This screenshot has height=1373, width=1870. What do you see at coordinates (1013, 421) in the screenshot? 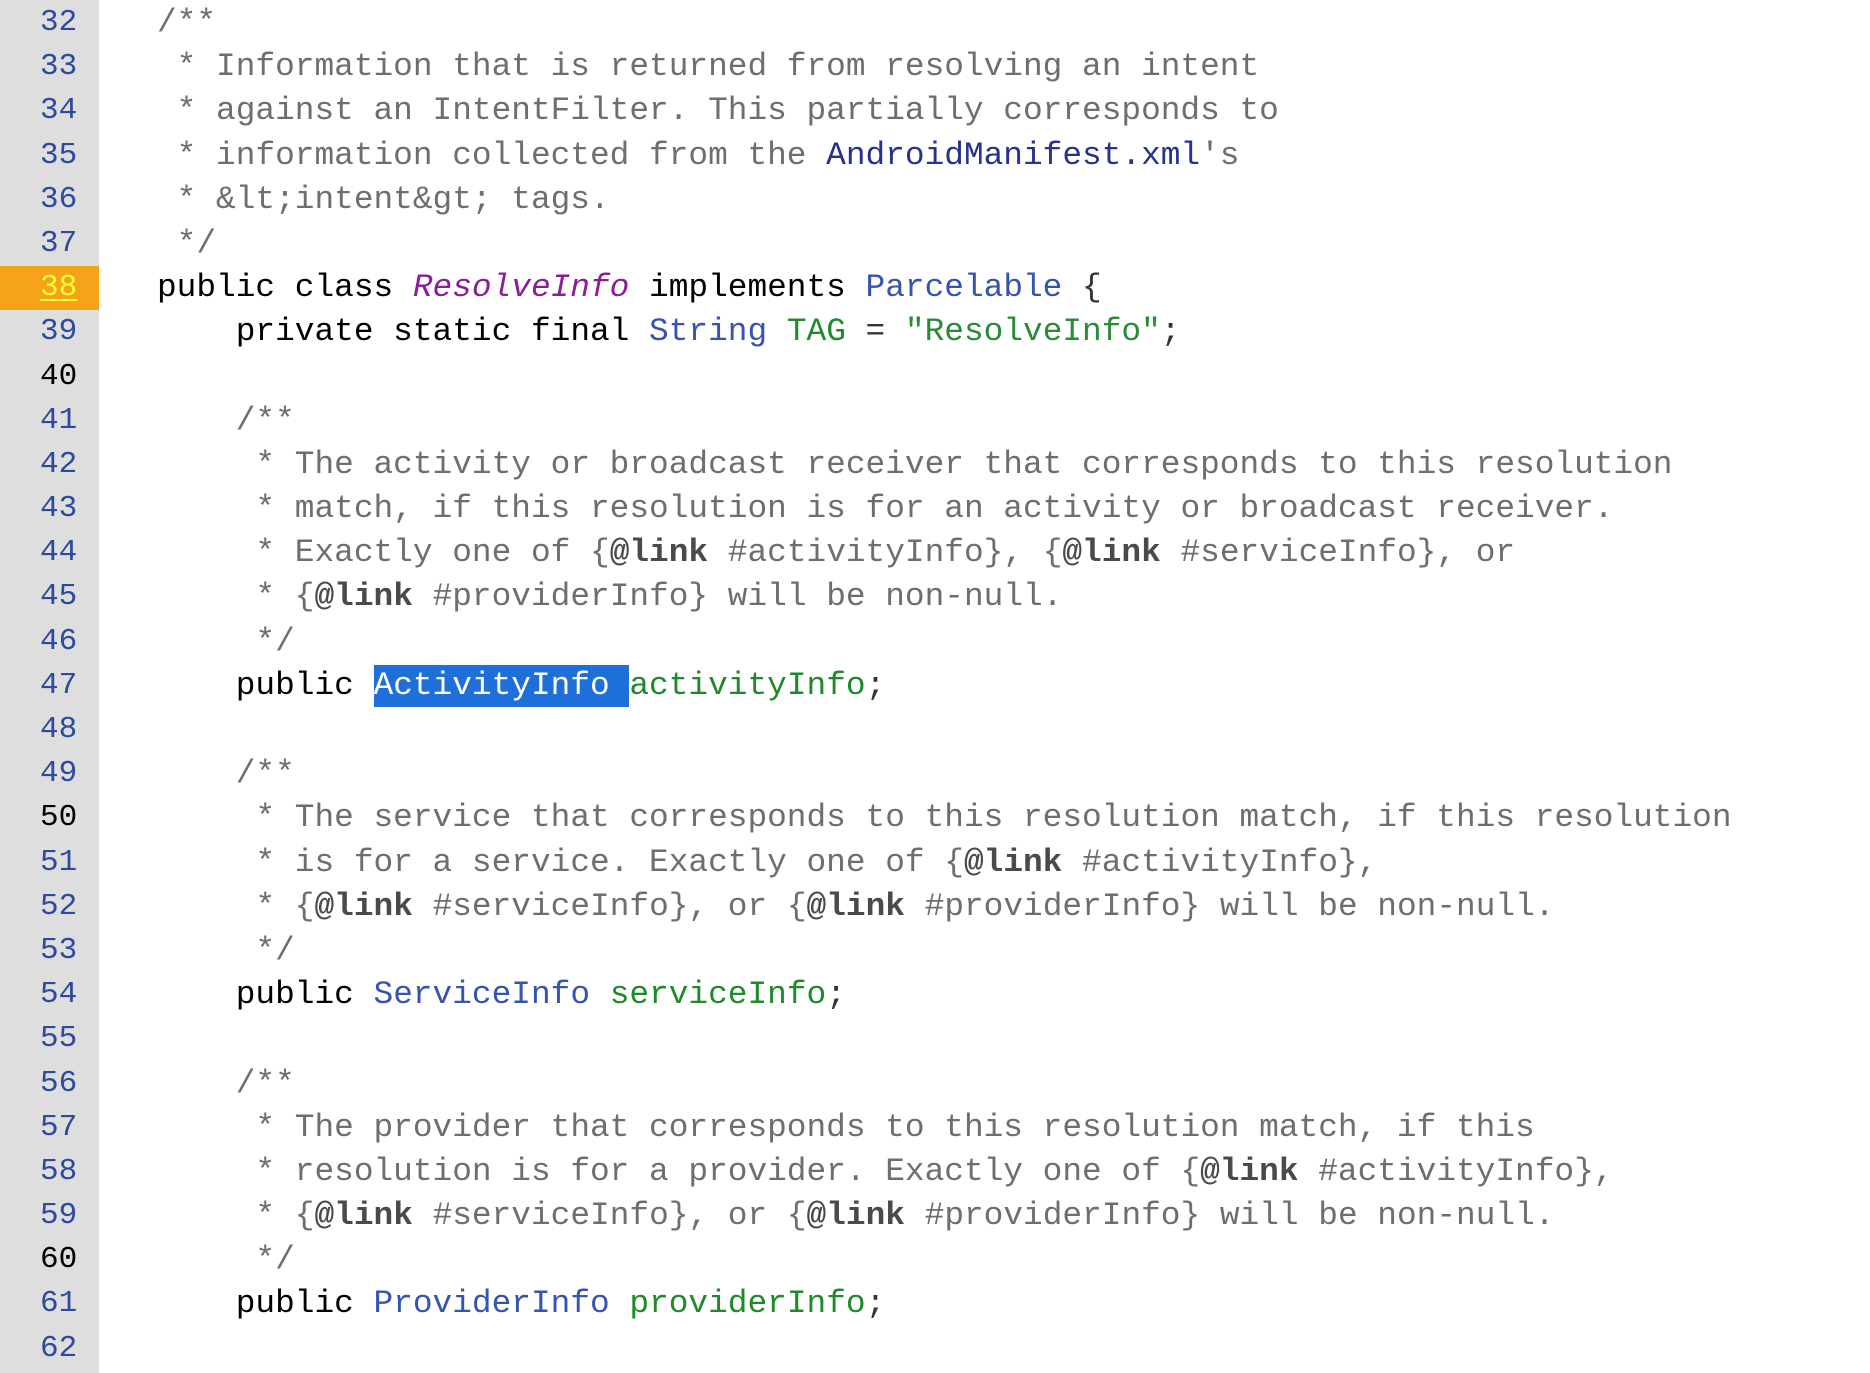
I see `code-line-41: /**` at bounding box center [1013, 421].